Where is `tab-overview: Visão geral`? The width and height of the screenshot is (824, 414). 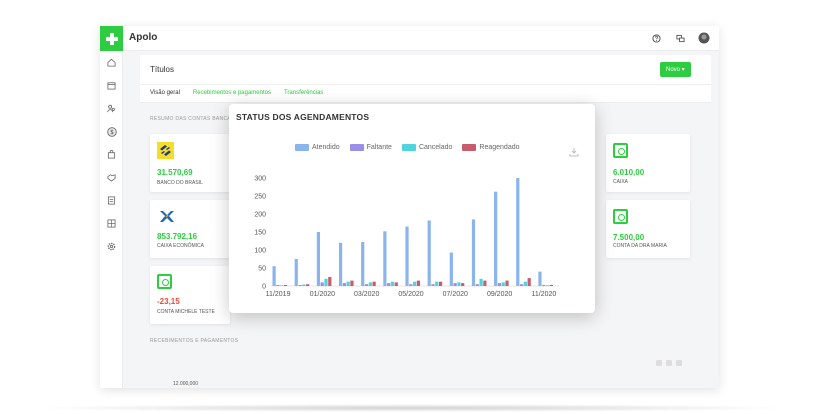
tab-overview: Visão geral is located at coordinates (165, 93).